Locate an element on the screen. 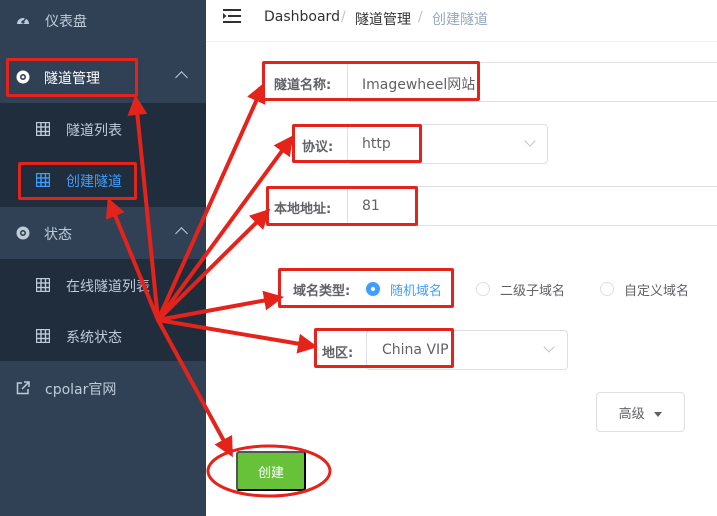  sidebar-item-status: 状态 is located at coordinates (103, 233).